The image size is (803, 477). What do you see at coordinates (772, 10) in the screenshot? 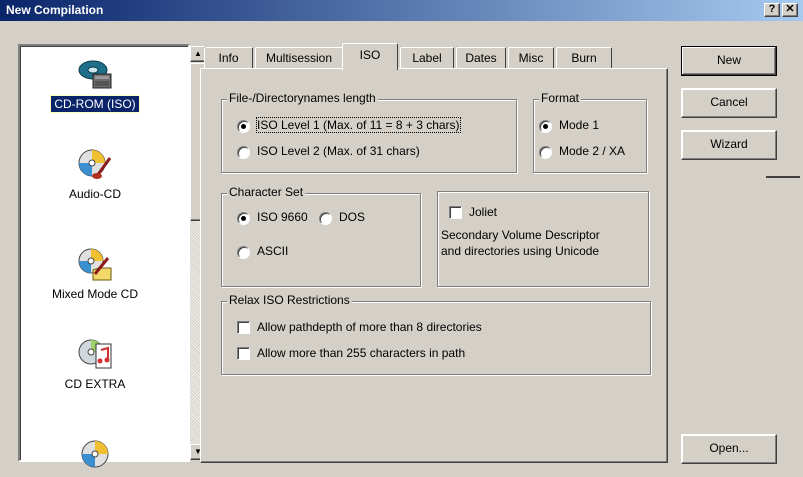
I see `help-button: ?` at bounding box center [772, 10].